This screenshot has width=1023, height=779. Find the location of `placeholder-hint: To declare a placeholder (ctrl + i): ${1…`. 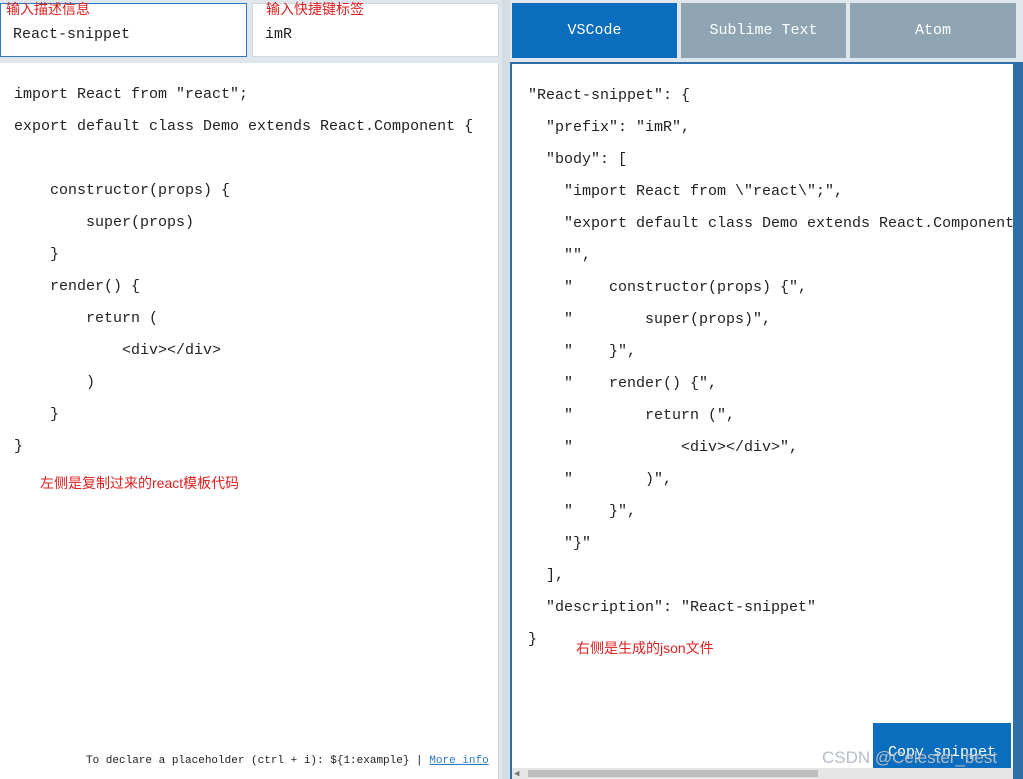

placeholder-hint: To declare a placeholder (ctrl + i): ${1… is located at coordinates (287, 761).